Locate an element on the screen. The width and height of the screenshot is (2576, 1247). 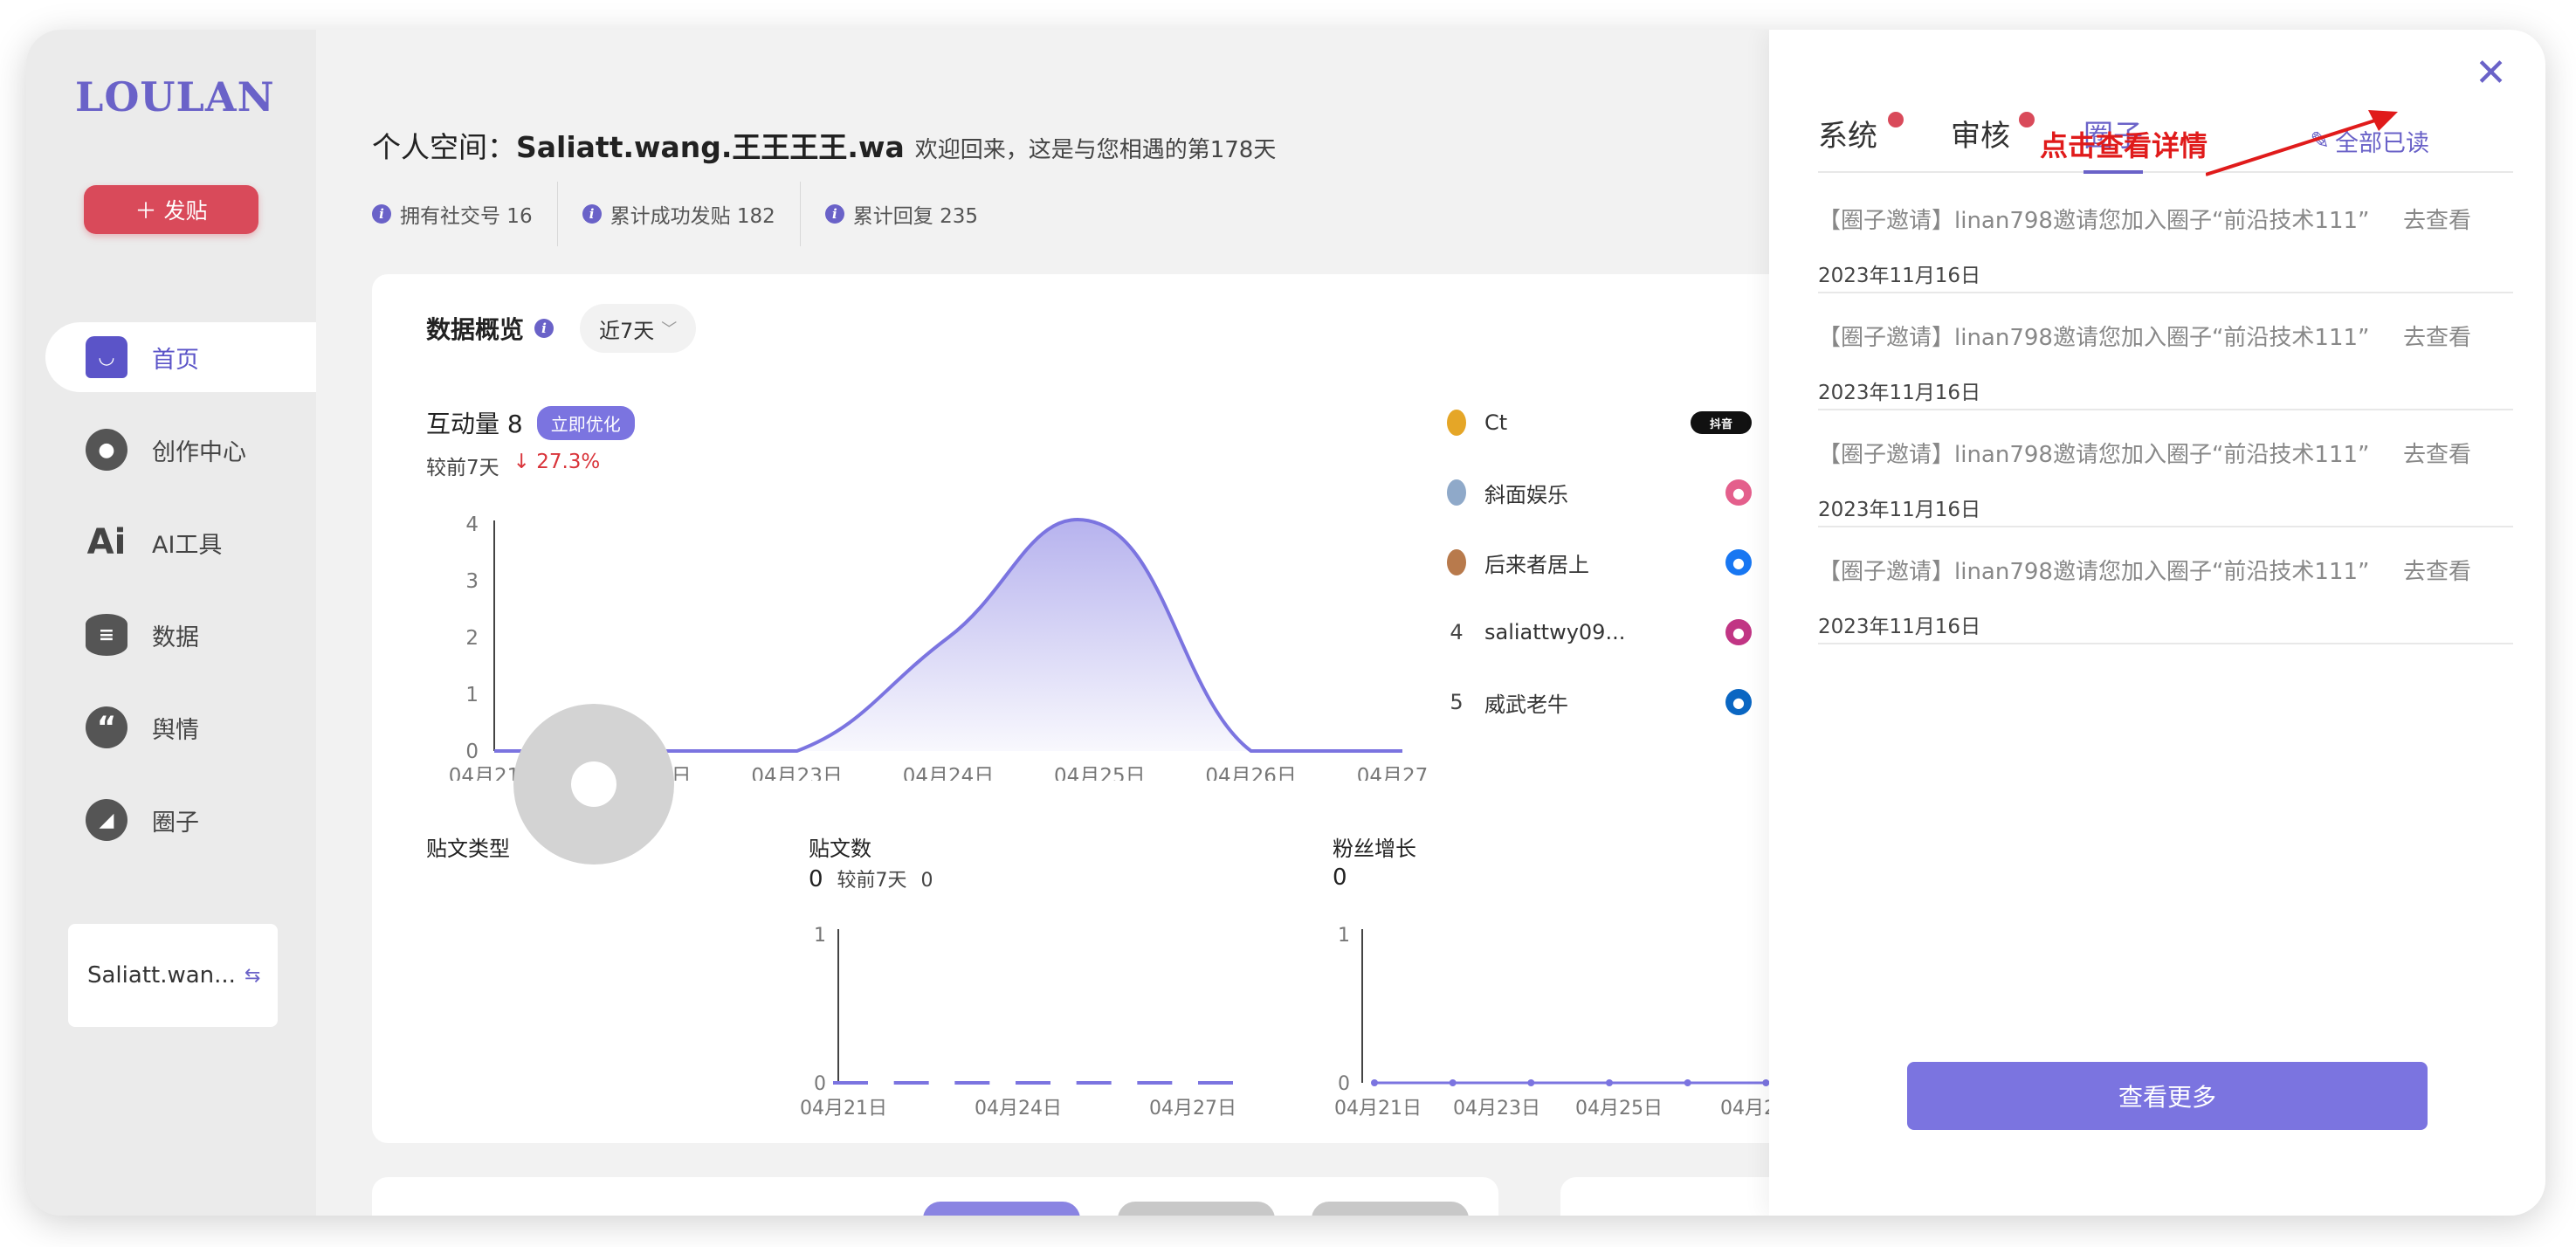
account-name: 斜面娱乐 is located at coordinates (1526, 494).